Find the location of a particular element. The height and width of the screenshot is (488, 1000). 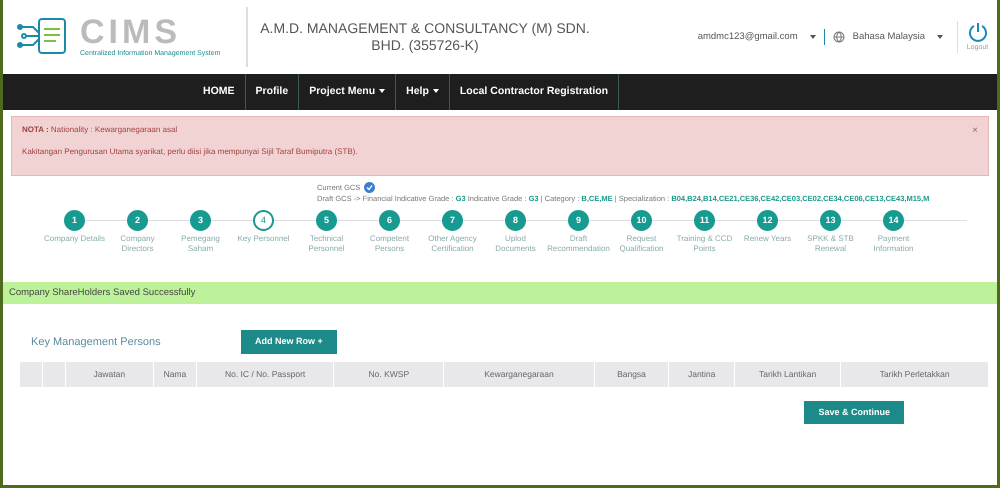

step-label: Other Agency Certification is located at coordinates (452, 244).